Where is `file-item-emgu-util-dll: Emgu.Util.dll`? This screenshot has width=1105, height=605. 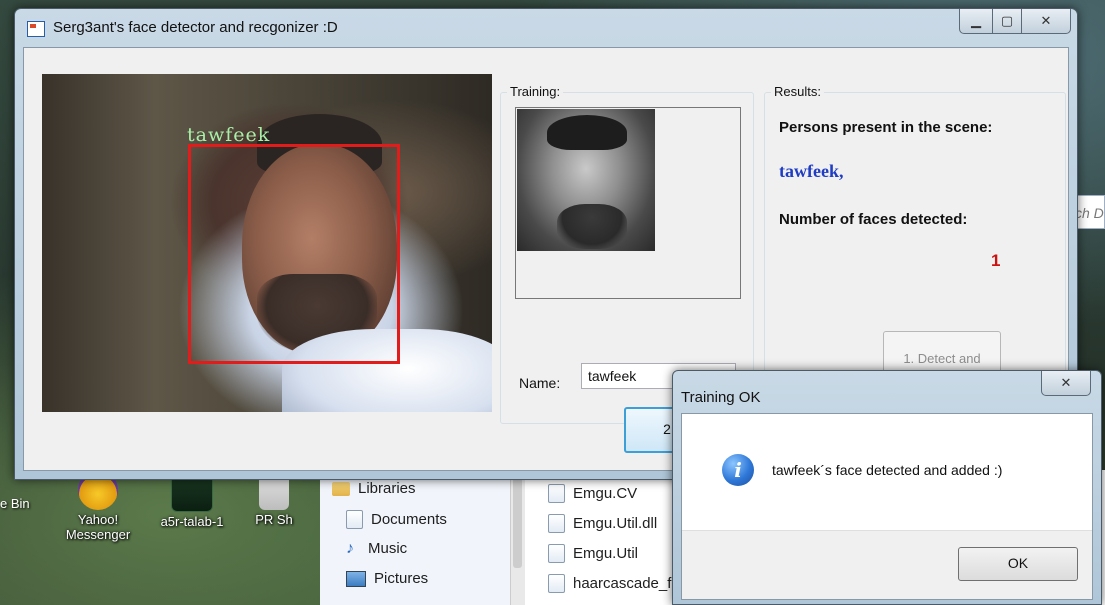
file-item-emgu-util-dll: Emgu.Util.dll is located at coordinates (602, 523).